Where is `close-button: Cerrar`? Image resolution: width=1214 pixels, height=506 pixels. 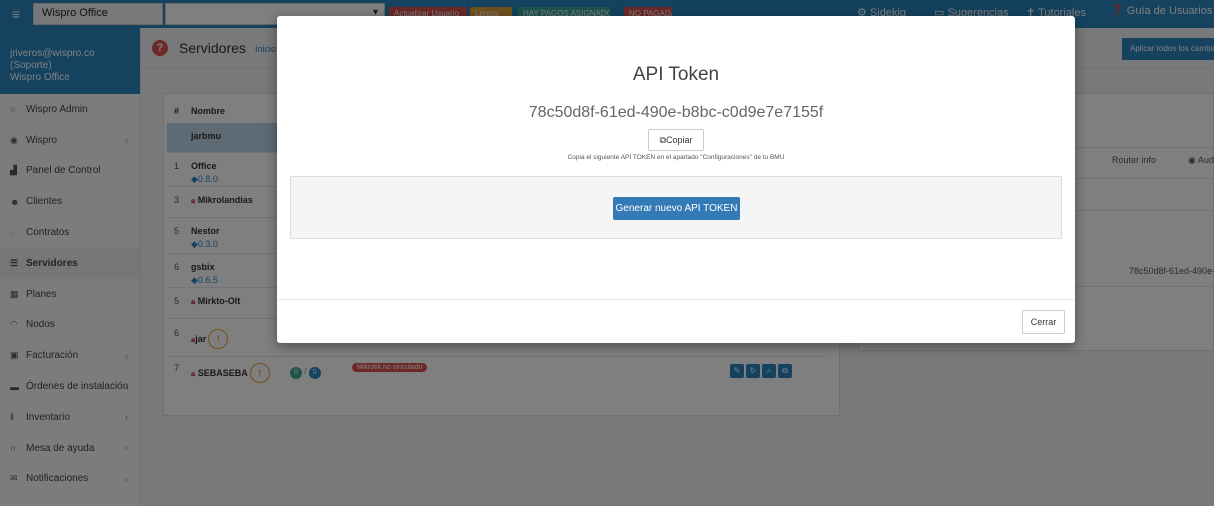
close-button: Cerrar is located at coordinates (1043, 322).